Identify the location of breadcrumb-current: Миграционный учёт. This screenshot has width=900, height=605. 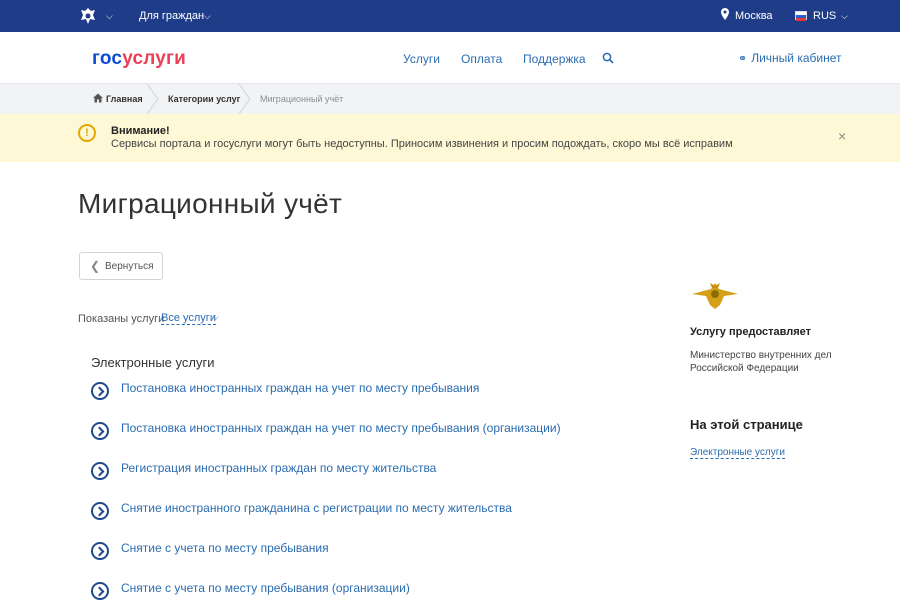
(302, 99).